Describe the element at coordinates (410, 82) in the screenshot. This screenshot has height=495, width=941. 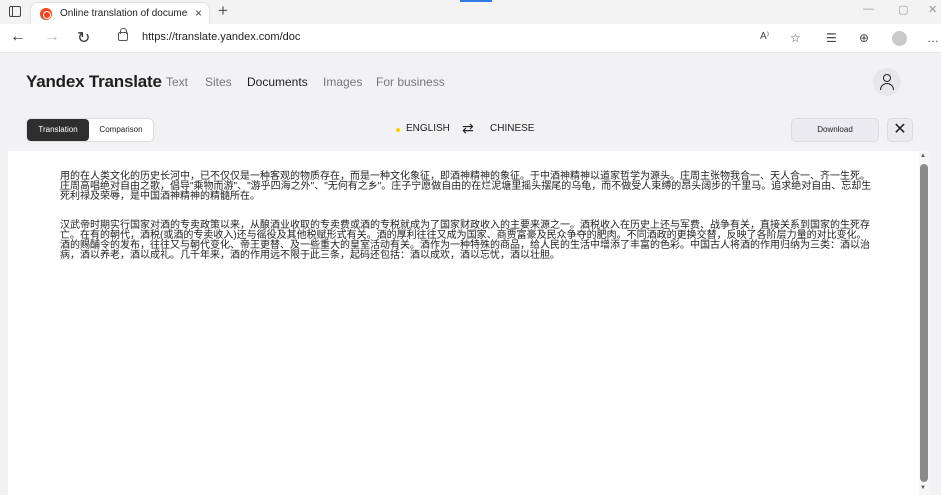
I see `nav-for-business: For business` at that location.